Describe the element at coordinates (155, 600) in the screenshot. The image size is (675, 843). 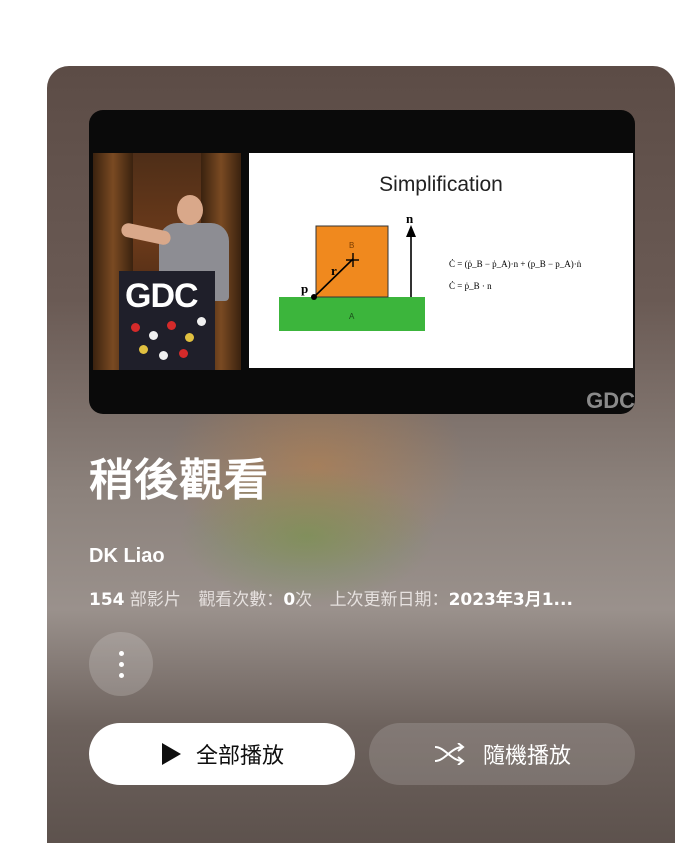
I see `video-count-unit: 部影片` at that location.